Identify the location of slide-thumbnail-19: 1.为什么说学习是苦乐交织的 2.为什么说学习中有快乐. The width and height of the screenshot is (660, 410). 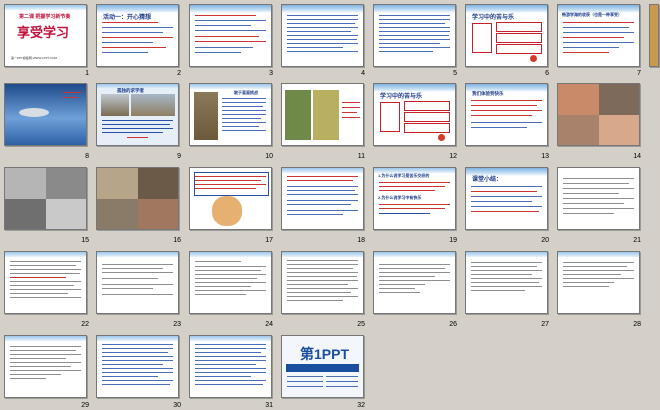
(414, 198).